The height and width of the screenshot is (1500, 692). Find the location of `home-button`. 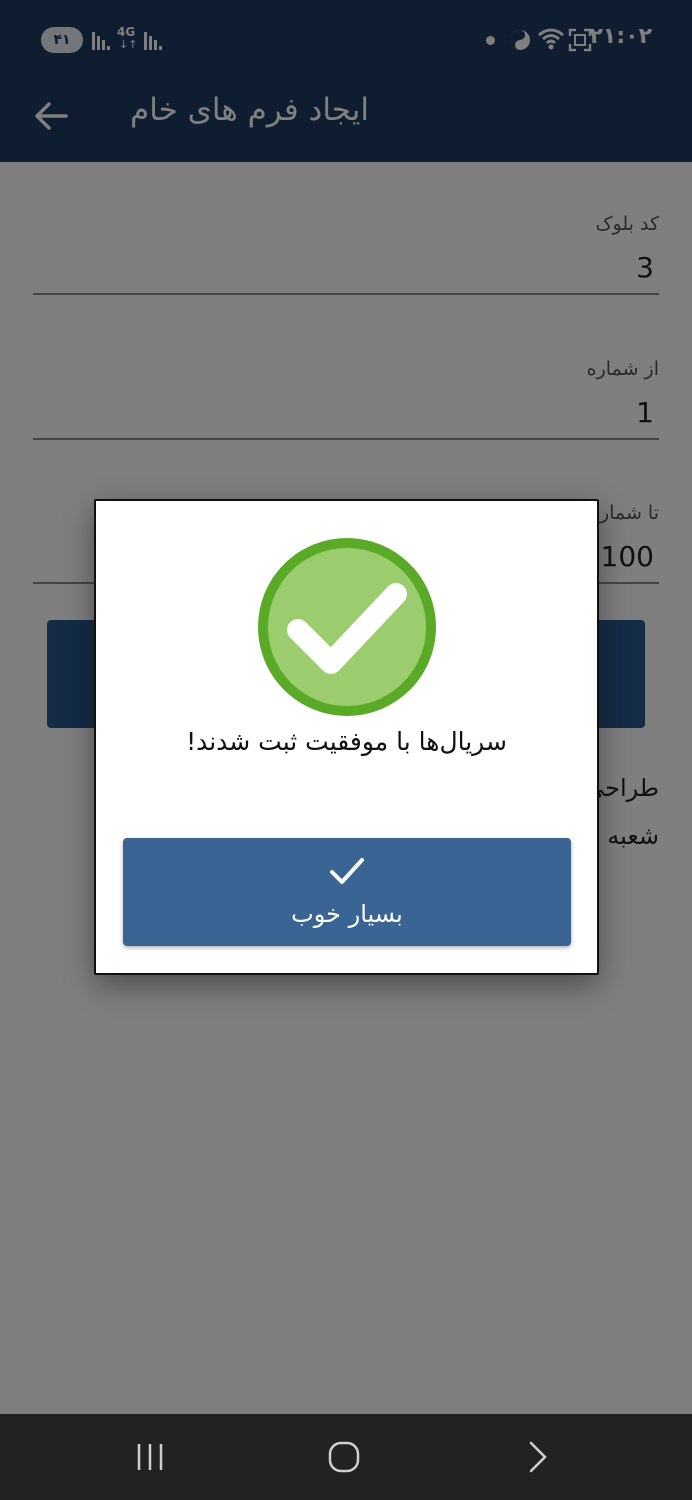

home-button is located at coordinates (344, 1457).